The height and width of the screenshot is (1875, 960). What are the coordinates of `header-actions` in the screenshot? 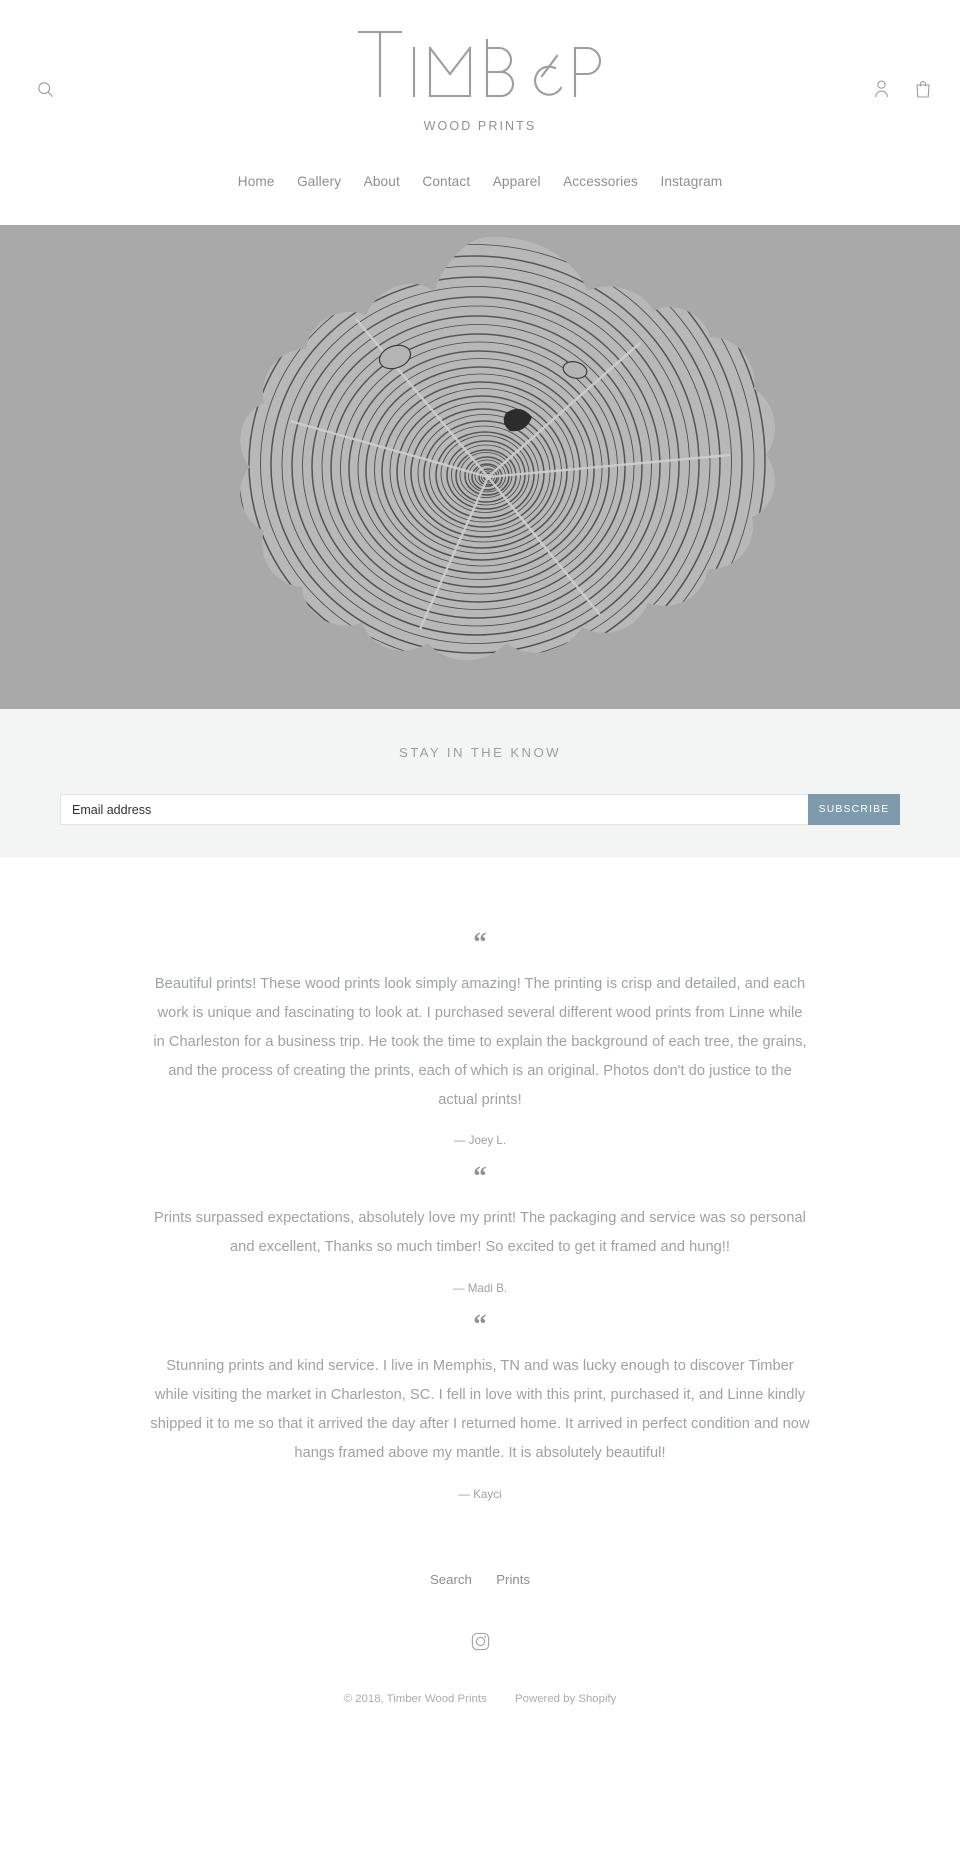 It's located at (902, 89).